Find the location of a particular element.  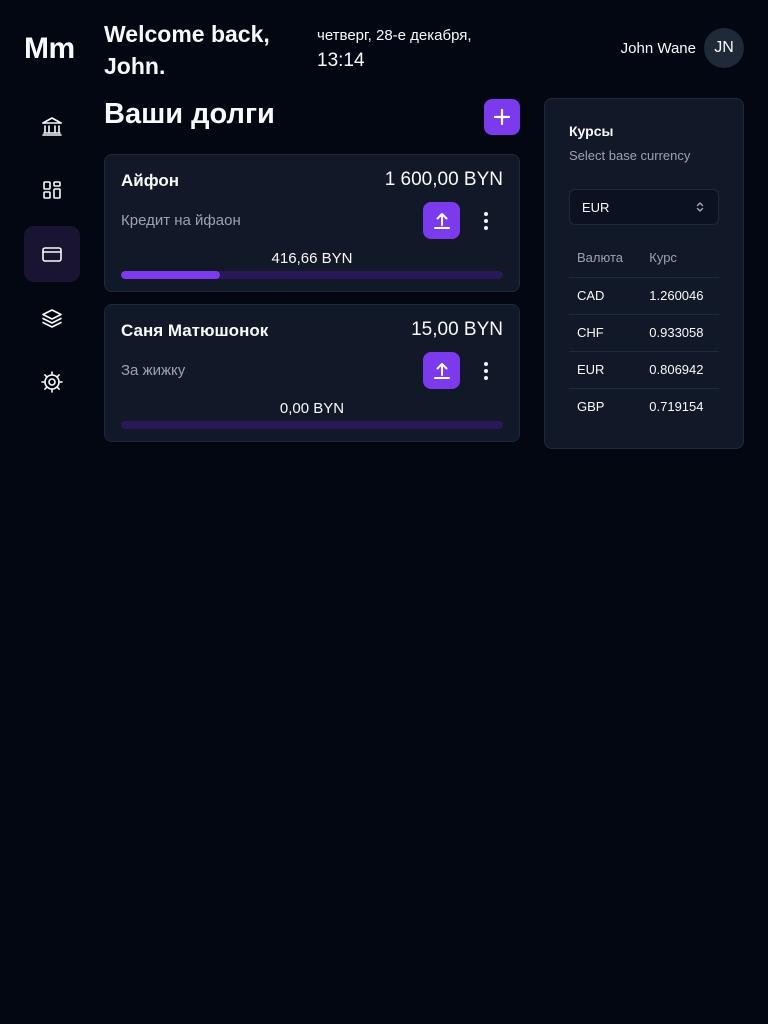

paid-amount: 0,00 BYN is located at coordinates (312, 408).